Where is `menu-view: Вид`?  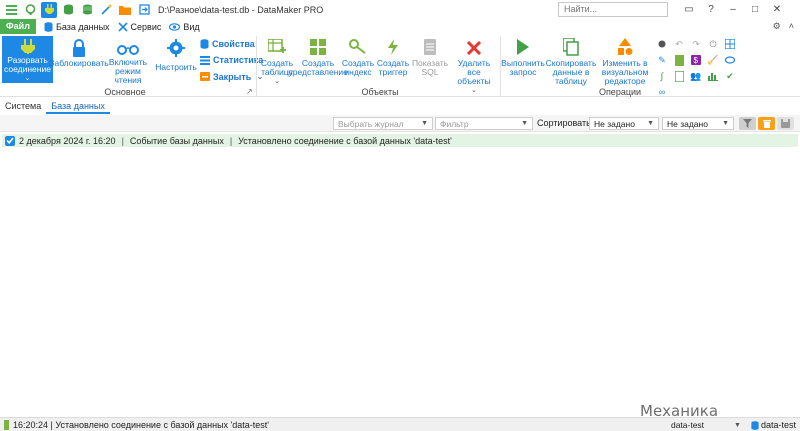
menu-view: Вид is located at coordinates (184, 27).